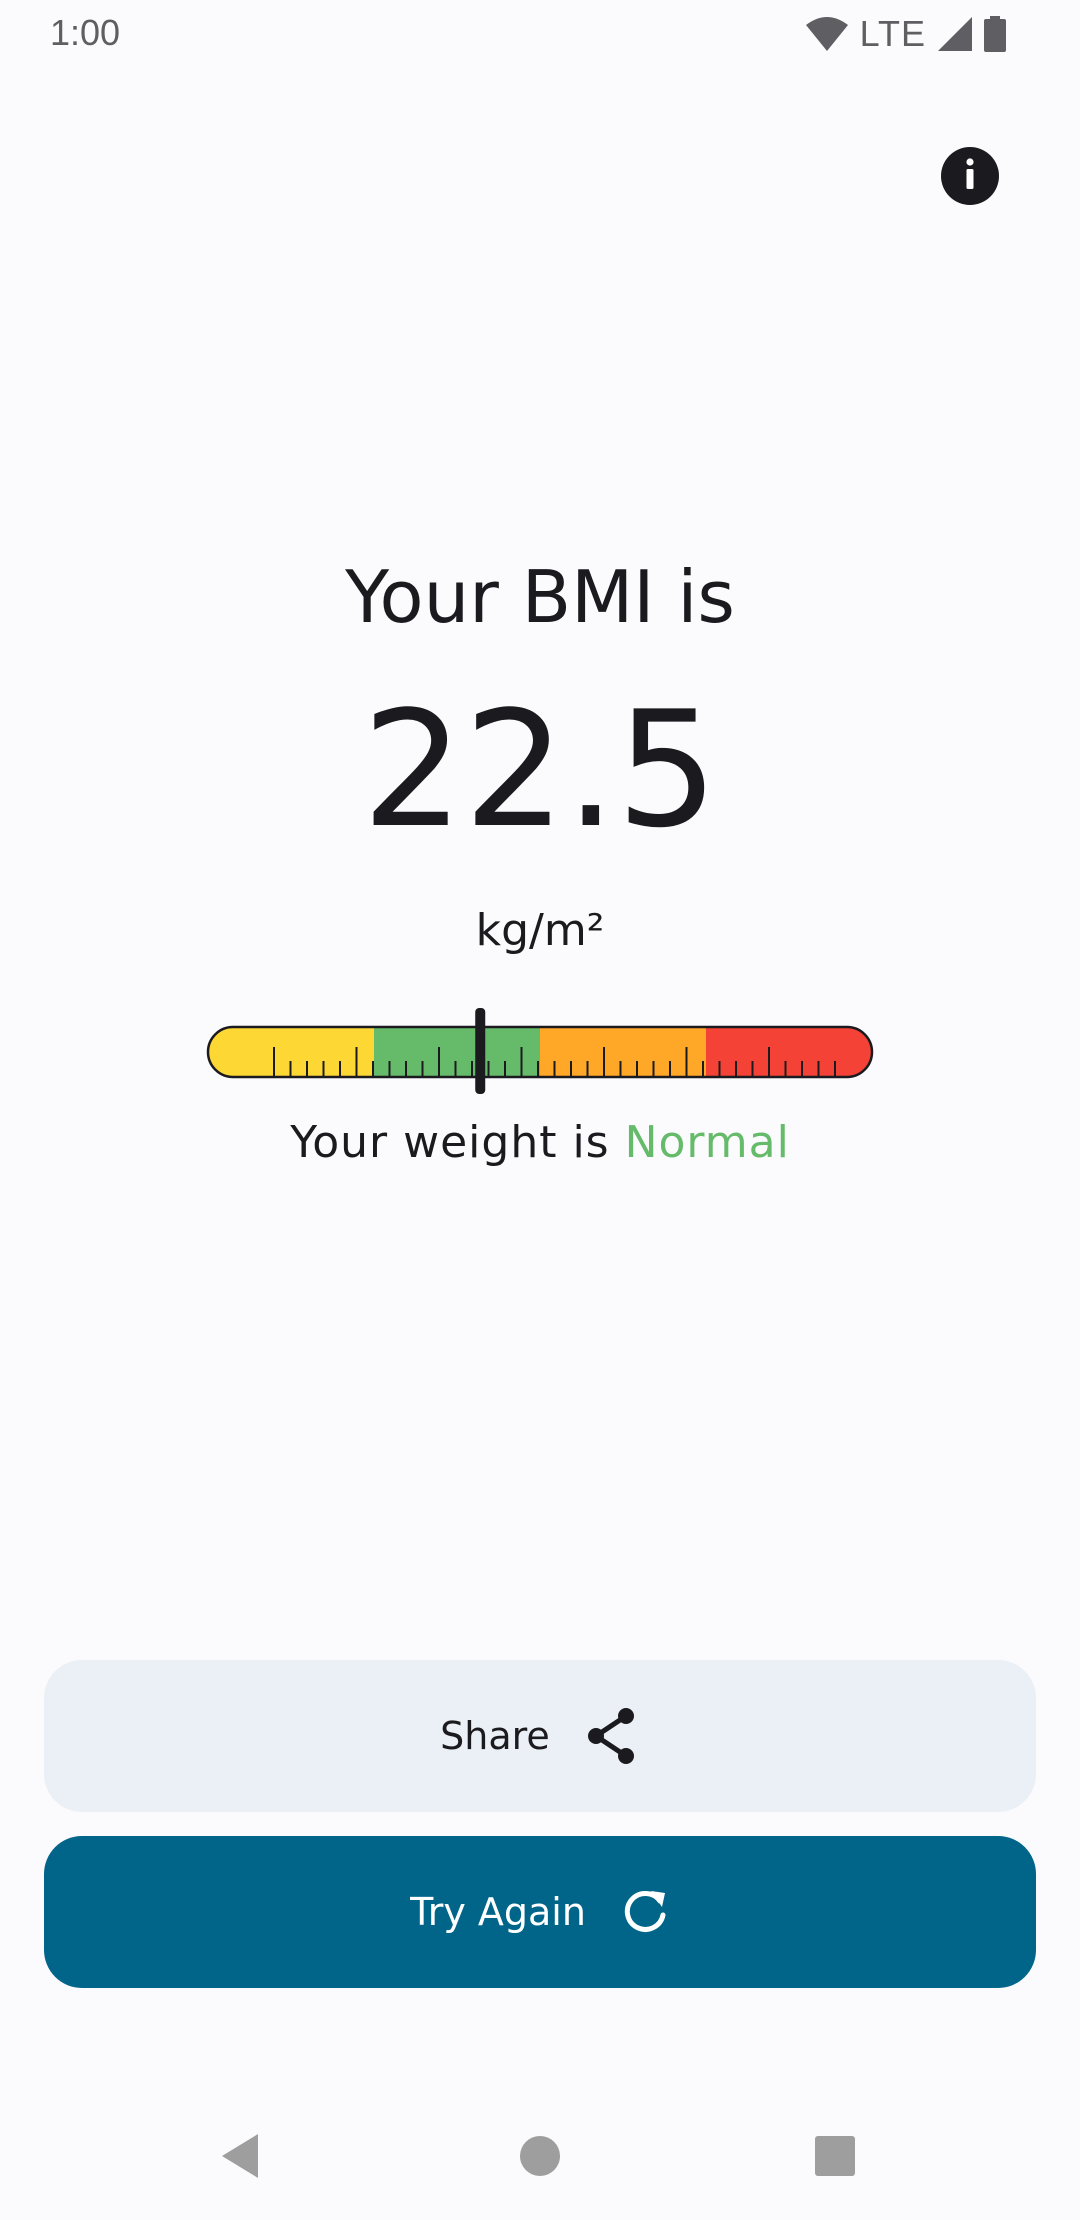 This screenshot has width=1080, height=2220. I want to click on bmi-value: 22.5, so click(540, 769).